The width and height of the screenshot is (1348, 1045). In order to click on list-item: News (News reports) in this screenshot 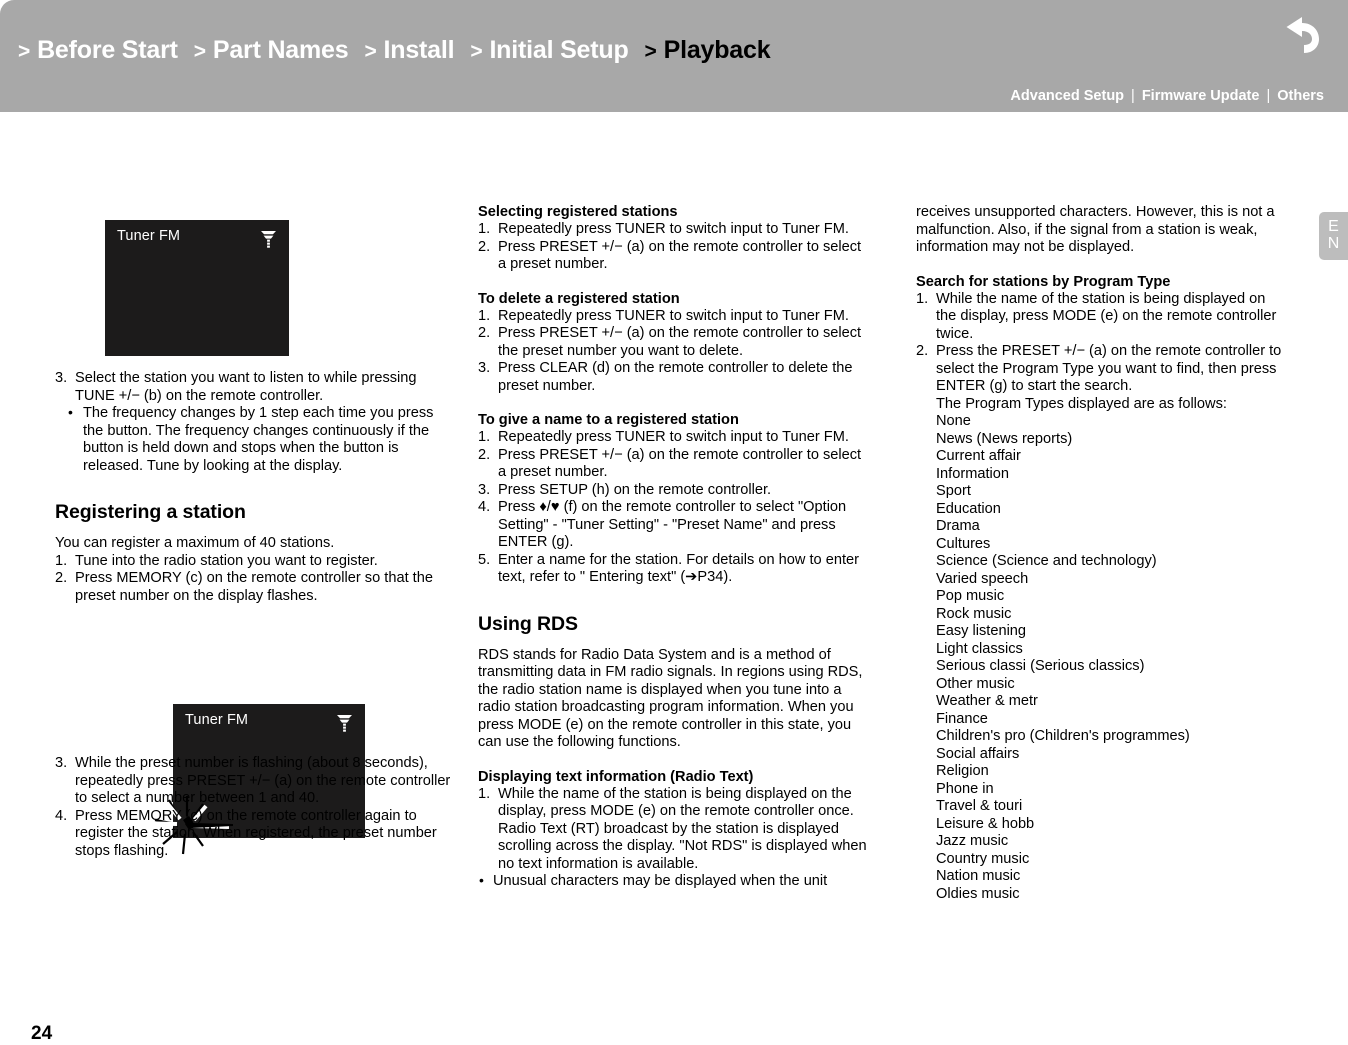, I will do `click(1004, 438)`.